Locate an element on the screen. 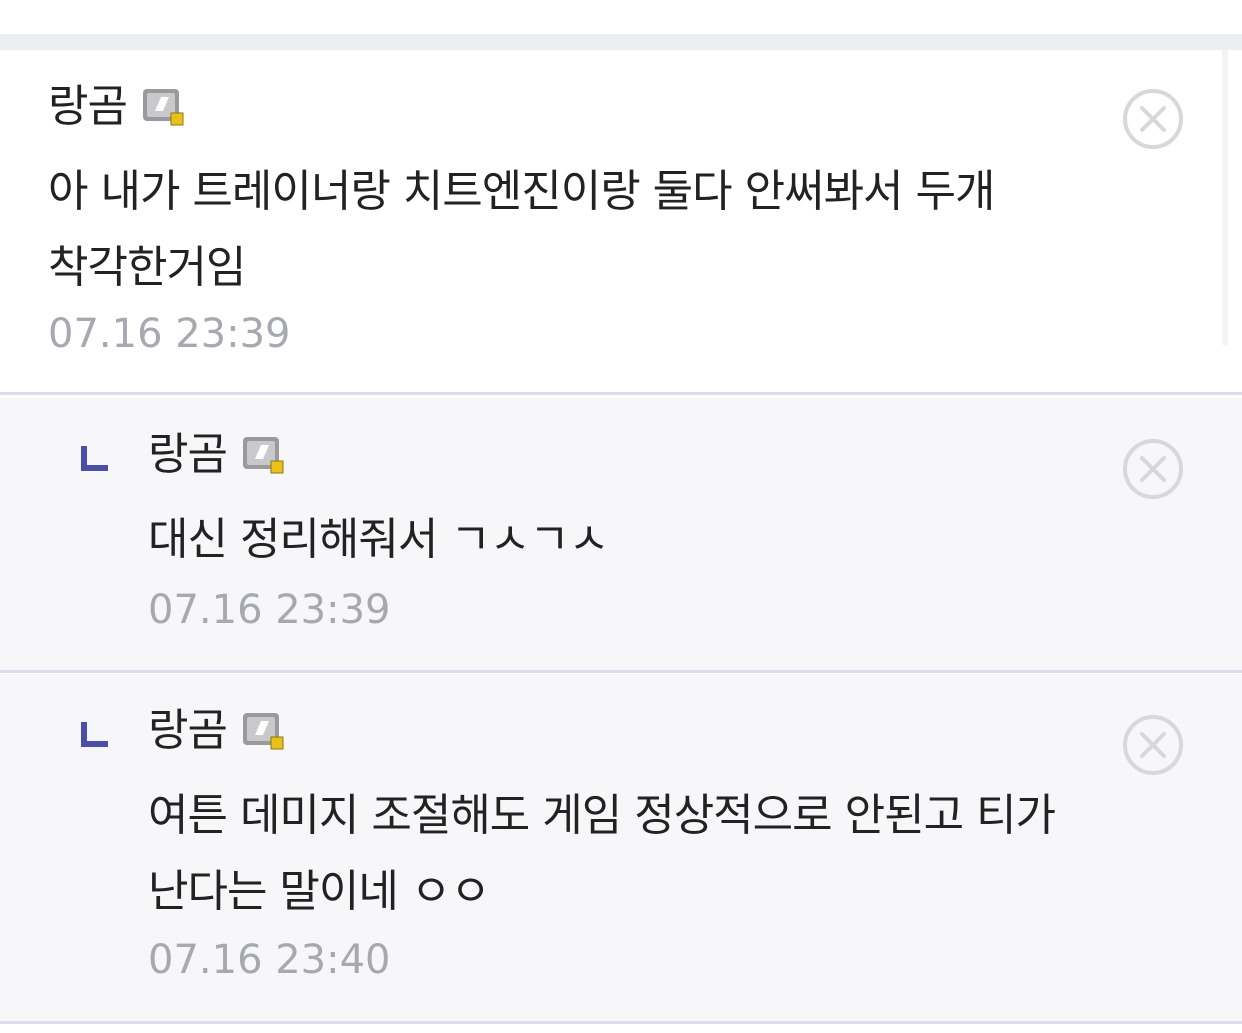 This screenshot has width=1242, height=1033. comment-body: 아 내가 트레이너랑 치트엔진이랑 둘다 안써봐서 두개 착각한거임 is located at coordinates (521, 229).